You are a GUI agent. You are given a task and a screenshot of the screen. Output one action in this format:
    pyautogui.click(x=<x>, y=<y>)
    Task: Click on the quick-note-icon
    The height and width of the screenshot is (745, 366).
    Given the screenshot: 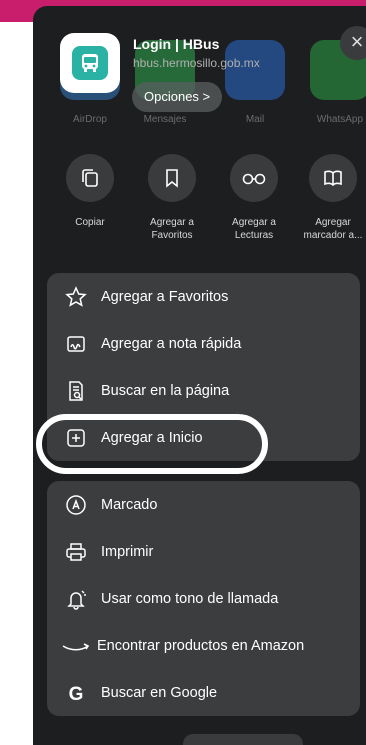 What is the action you would take?
    pyautogui.click(x=76, y=344)
    